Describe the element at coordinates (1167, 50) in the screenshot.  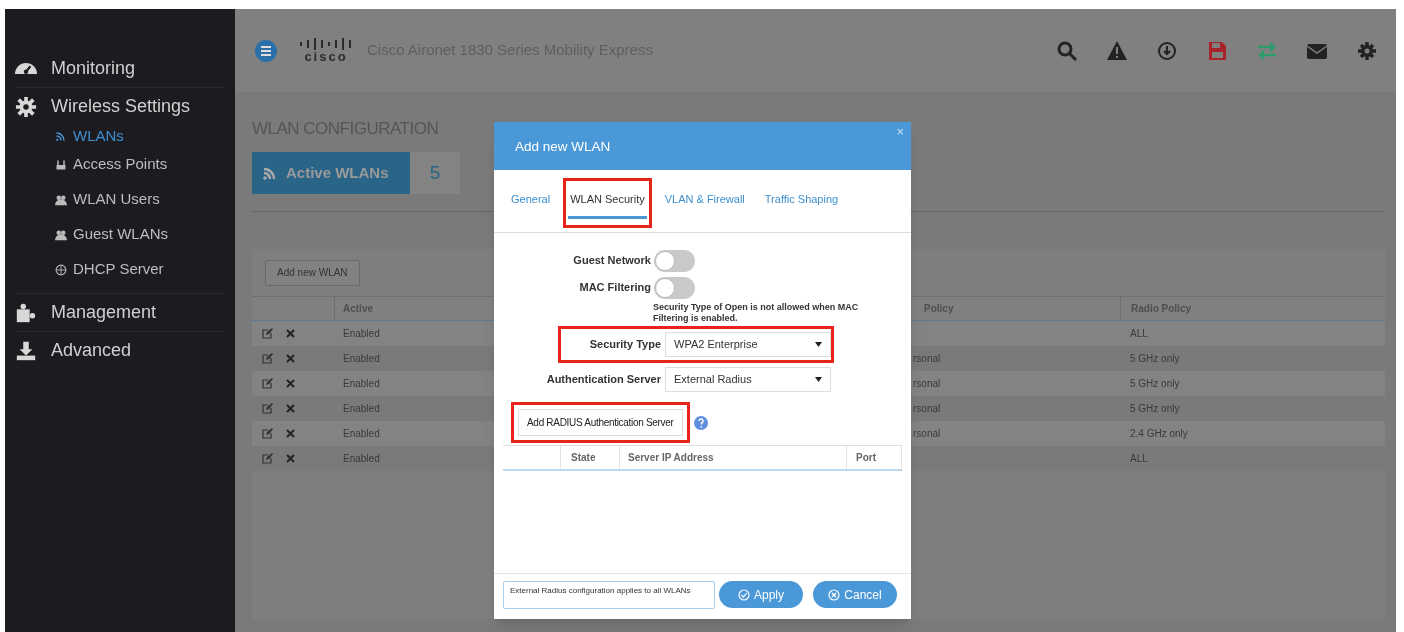
I see `download-icon` at that location.